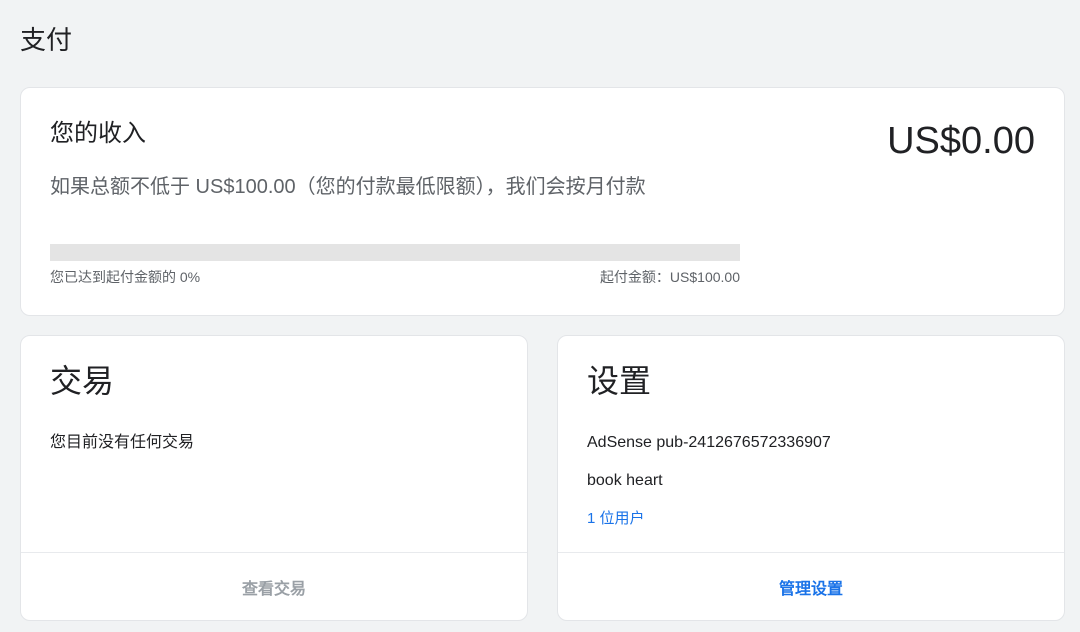  I want to click on transactions-title: 交易, so click(82, 381).